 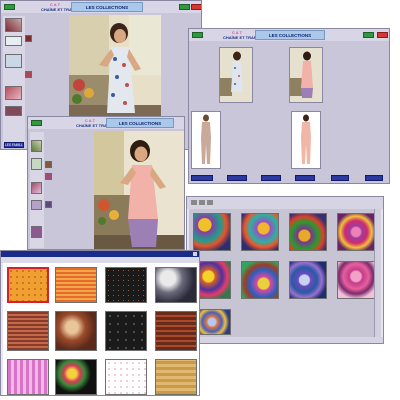 I want to click on model-1-image, so click(x=236, y=75).